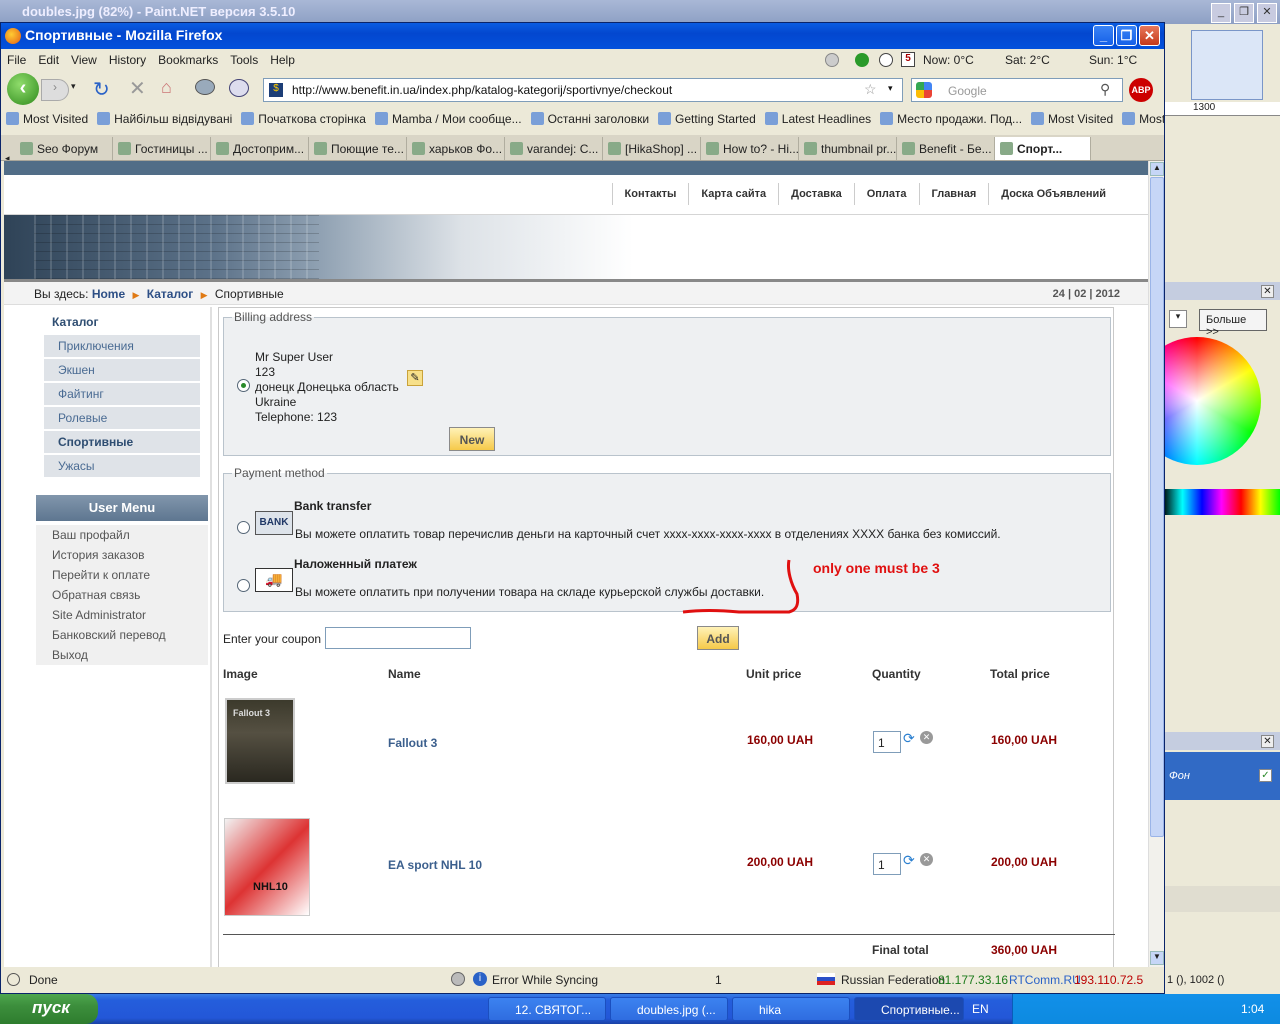 This screenshot has width=1280, height=1024. Describe the element at coordinates (908, 59) in the screenshot. I see `calendar-icon: 5` at that location.